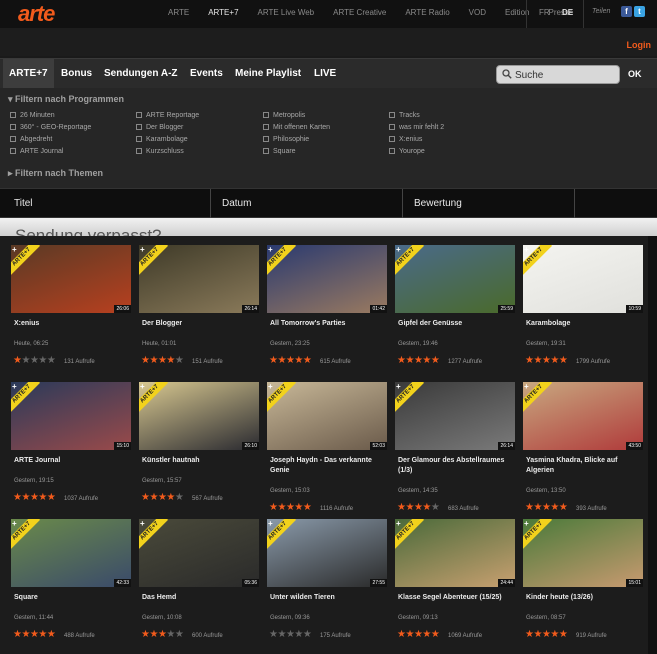 The image size is (657, 654). What do you see at coordinates (404, 115) in the screenshot?
I see `filter-checkbox: Tracks` at bounding box center [404, 115].